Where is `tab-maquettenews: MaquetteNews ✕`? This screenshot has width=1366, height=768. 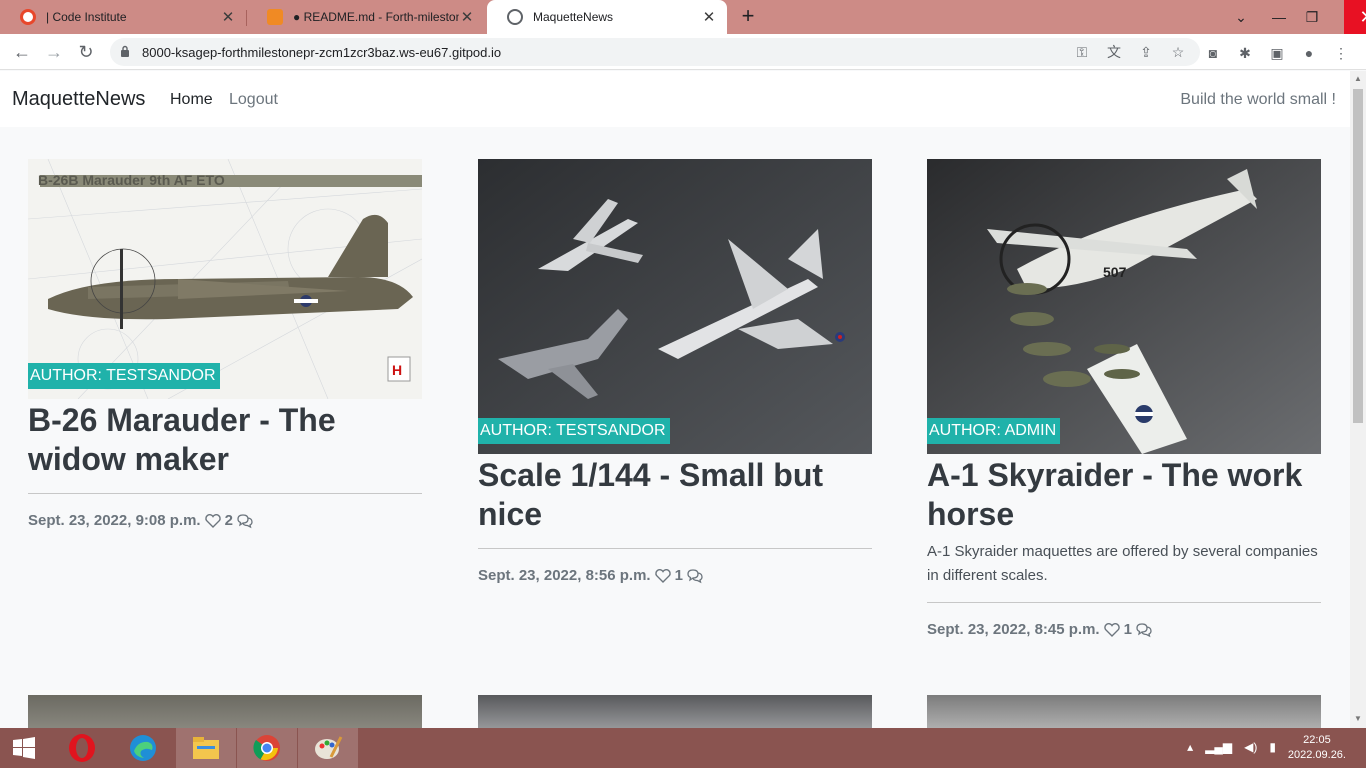 tab-maquettenews: MaquetteNews ✕ is located at coordinates (607, 17).